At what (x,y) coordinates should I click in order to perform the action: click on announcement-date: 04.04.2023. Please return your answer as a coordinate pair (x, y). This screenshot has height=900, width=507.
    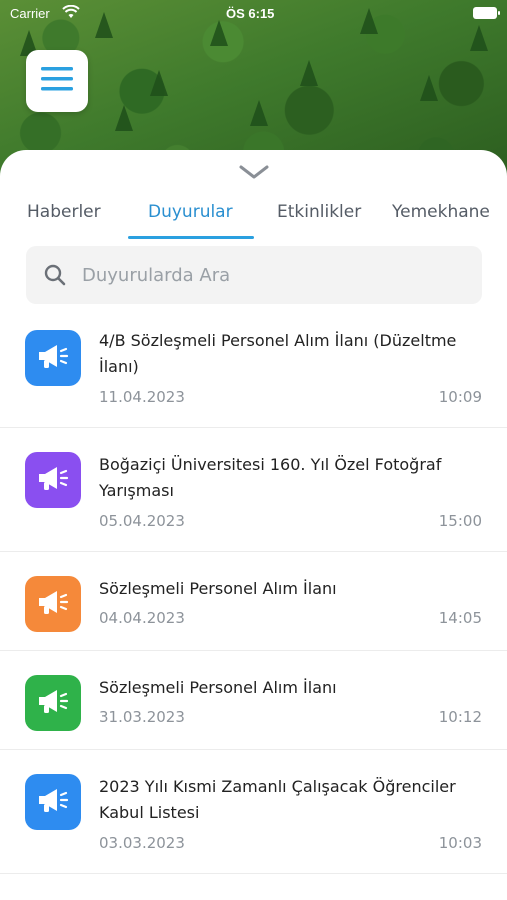
    Looking at the image, I should click on (142, 618).